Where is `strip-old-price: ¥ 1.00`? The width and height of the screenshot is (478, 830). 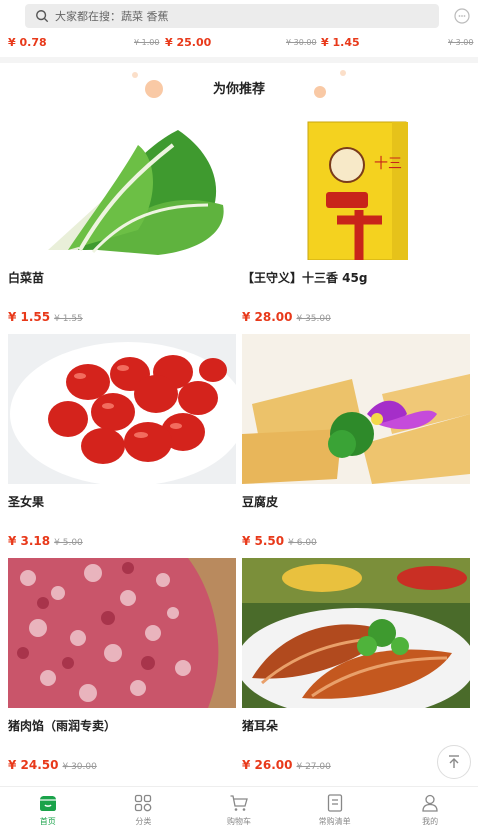 strip-old-price: ¥ 1.00 is located at coordinates (147, 42).